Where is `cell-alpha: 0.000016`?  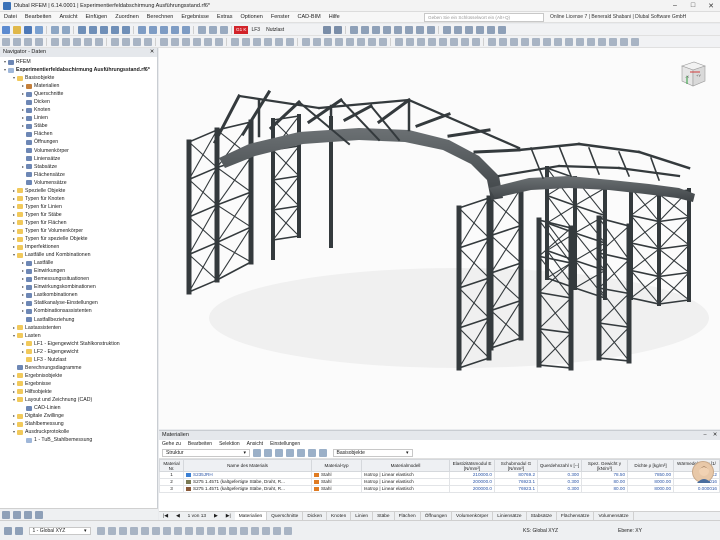
cell-alpha: 0.000016 is located at coordinates (696, 489).